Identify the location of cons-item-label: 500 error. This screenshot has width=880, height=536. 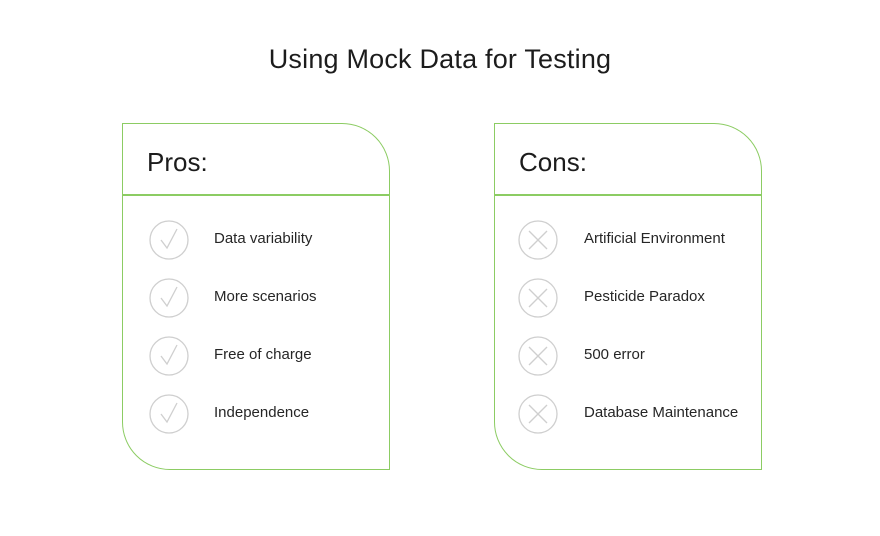
(614, 354).